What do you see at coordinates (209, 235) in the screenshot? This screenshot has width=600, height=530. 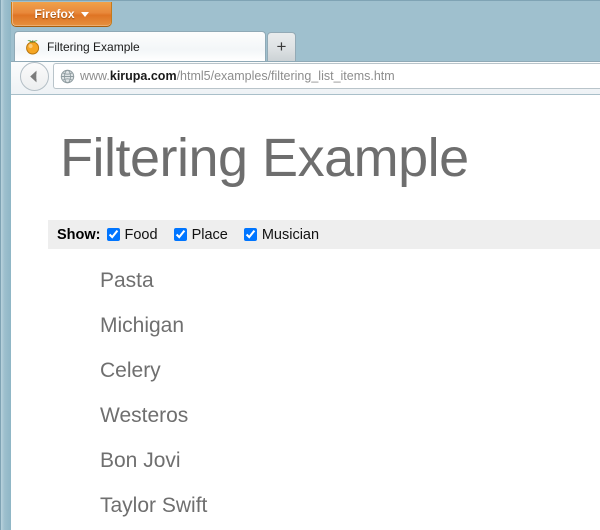 I see `filter-checkbox-place-label: Place` at bounding box center [209, 235].